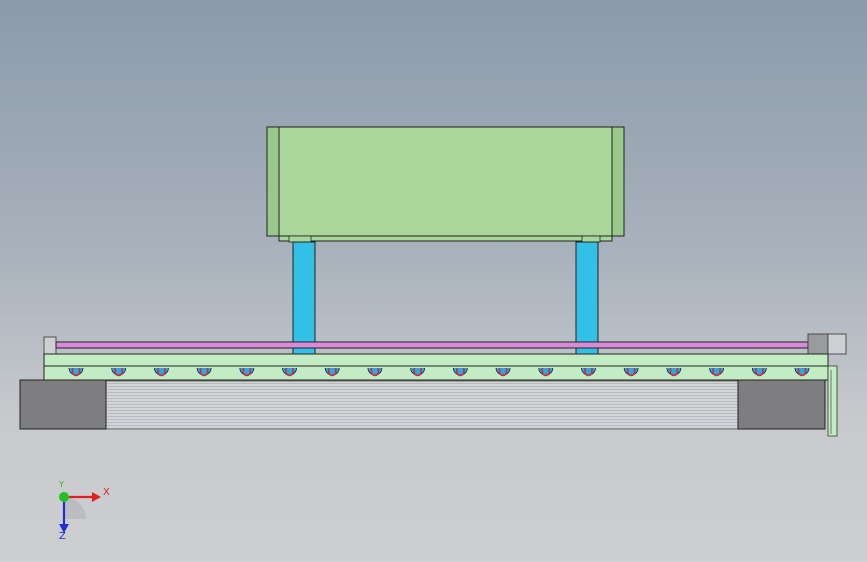 The image size is (867, 562). What do you see at coordinates (436, 360) in the screenshot?
I see `rail-upper` at bounding box center [436, 360].